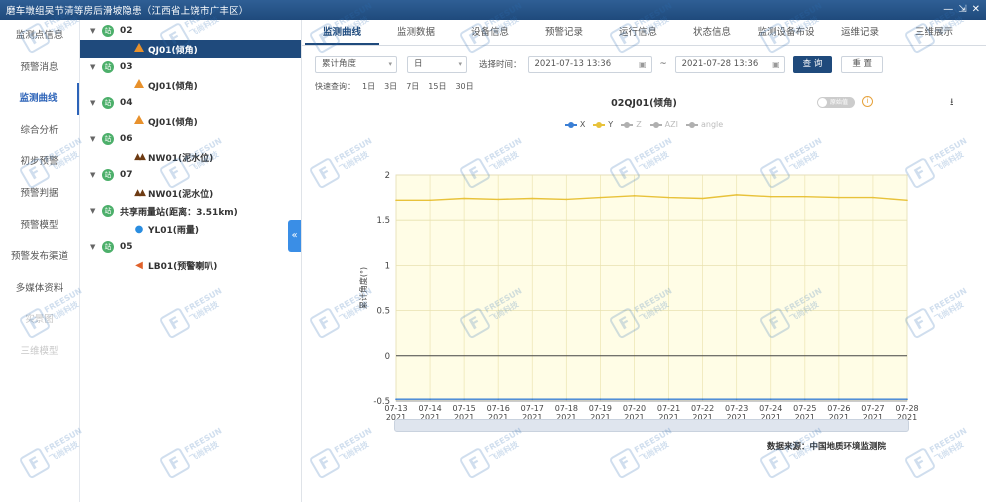 The height and width of the screenshot is (502, 986). Describe the element at coordinates (663, 124) in the screenshot. I see `legend-item: AZI` at that location.